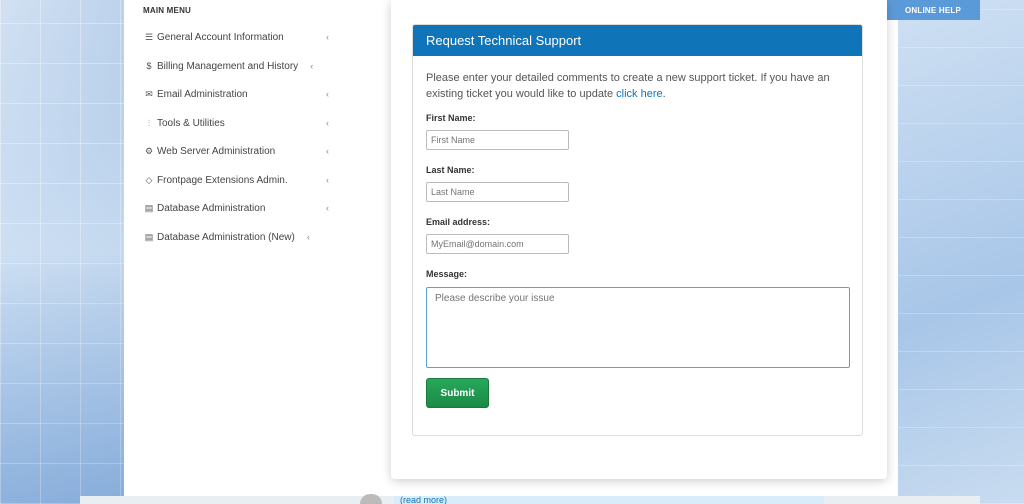 The height and width of the screenshot is (504, 1024). What do you see at coordinates (149, 122) in the screenshot?
I see `sliders-icon: ⫶` at bounding box center [149, 122].